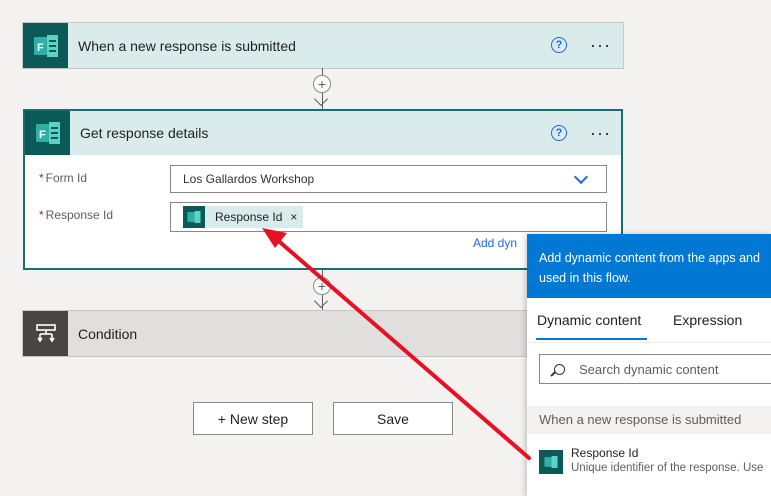  I want to click on close-icon: ×, so click(293, 217).